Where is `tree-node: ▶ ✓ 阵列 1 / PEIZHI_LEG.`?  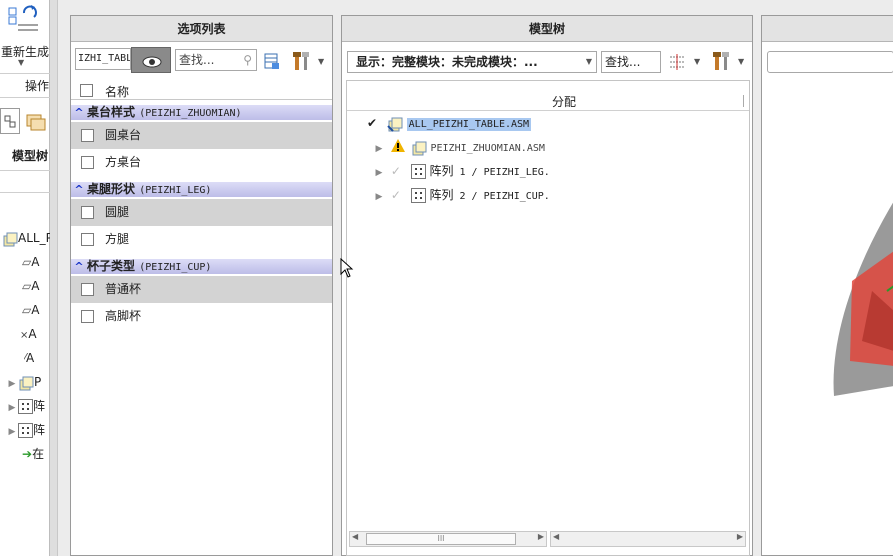
tree-node: ▶ ✓ 阵列 1 / PEIZHI_LEG. is located at coordinates (460, 171).